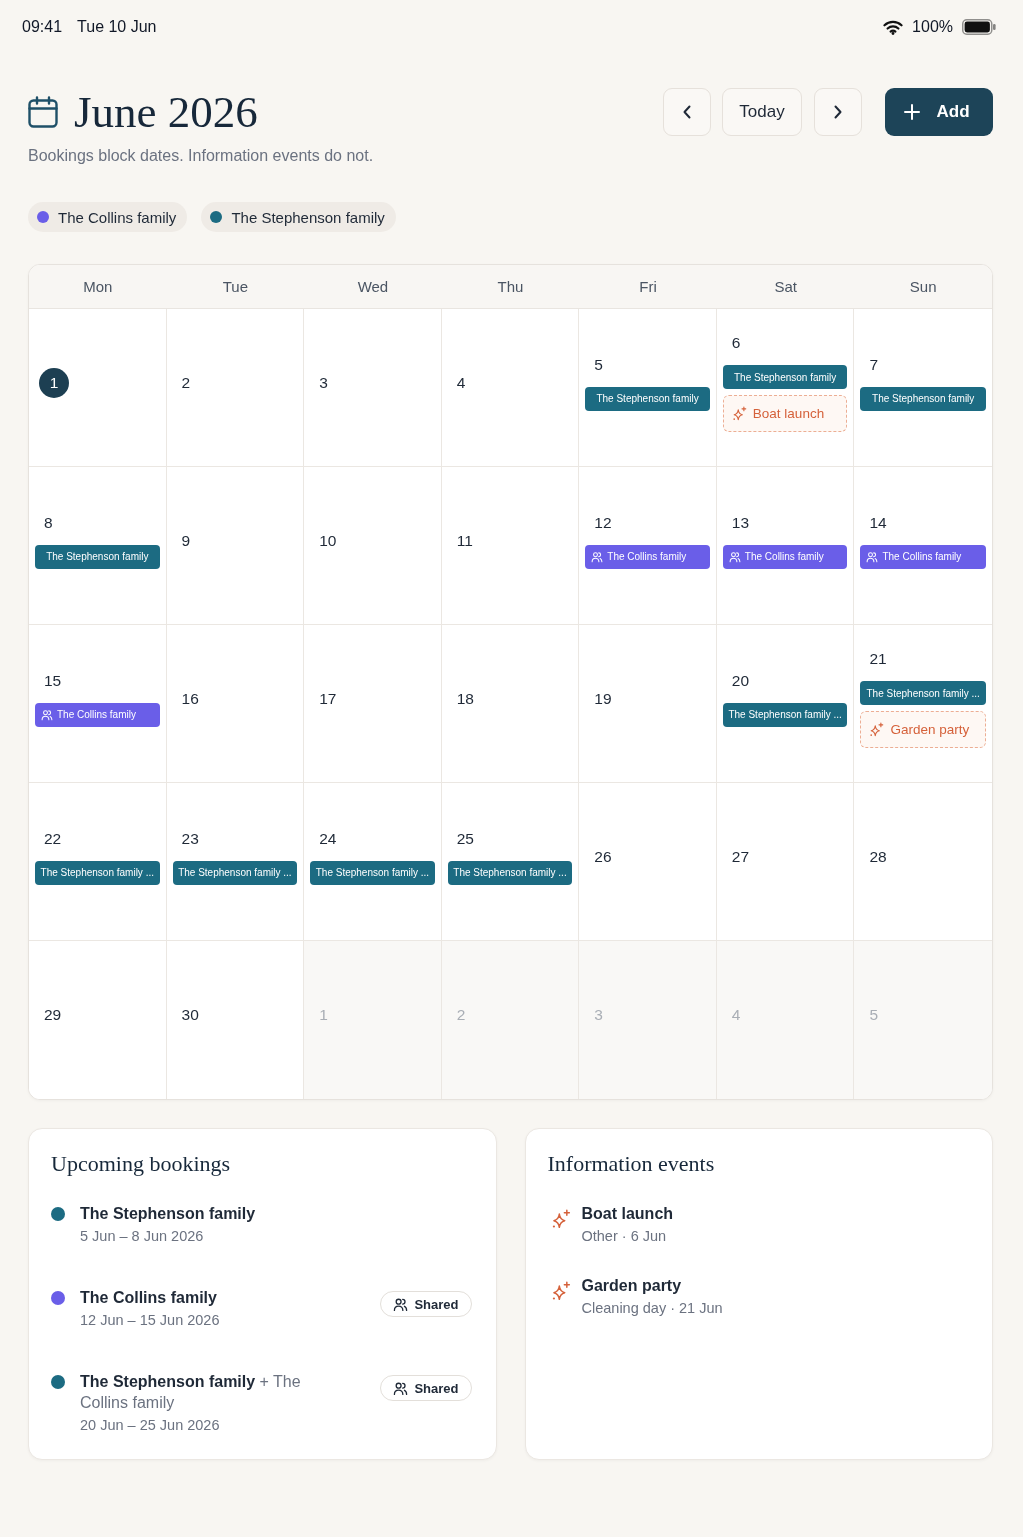 Image resolution: width=1023 pixels, height=1537 pixels. I want to click on legend-label: The Collins family, so click(117, 217).